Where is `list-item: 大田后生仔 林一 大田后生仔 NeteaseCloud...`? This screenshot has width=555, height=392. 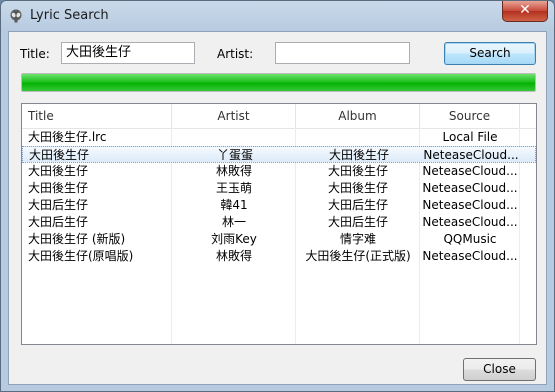 list-item: 大田后生仔 林一 大田后生仔 NeteaseCloud... is located at coordinates (279, 222).